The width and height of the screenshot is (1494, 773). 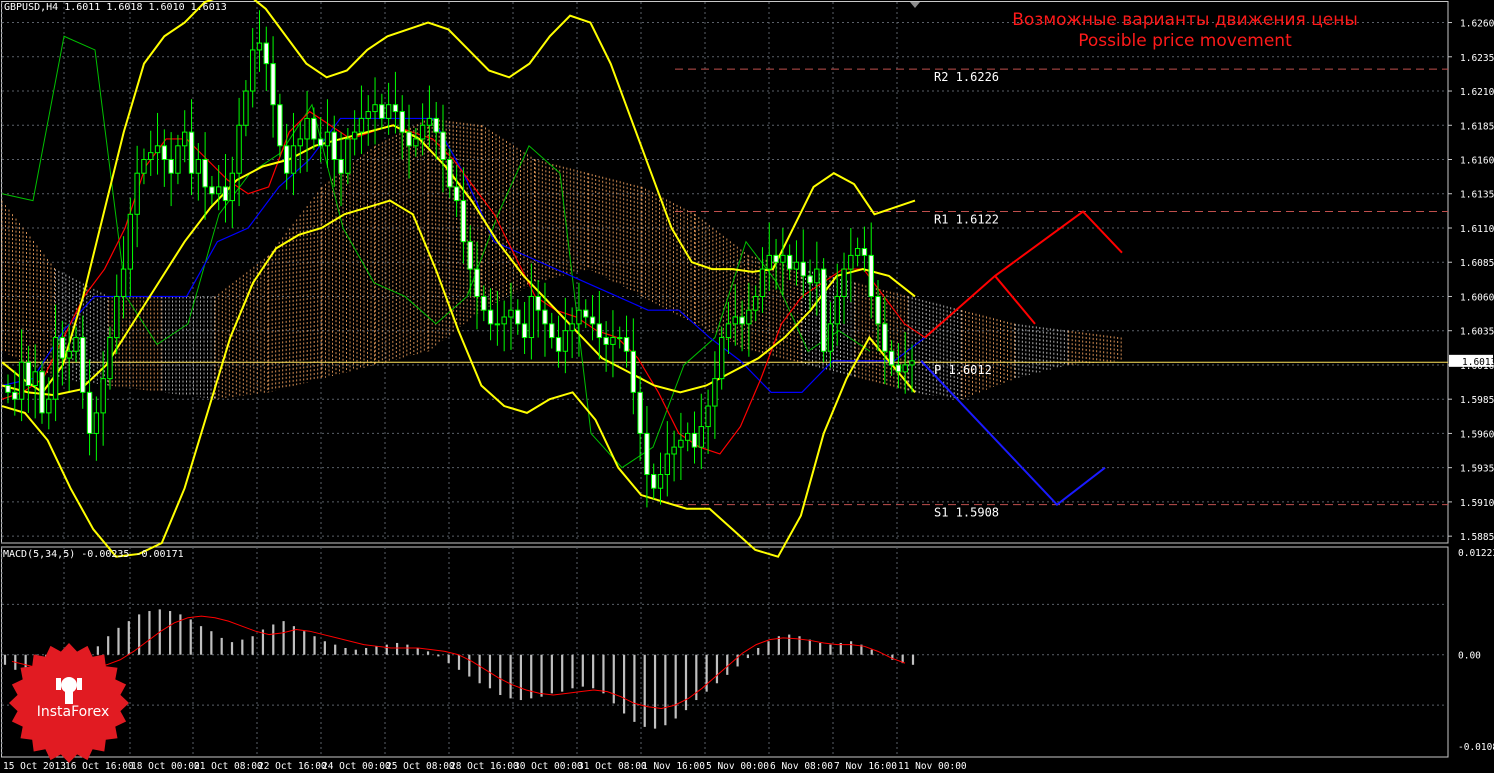 I want to click on y-tick-label: 1.6060, so click(x=1477, y=297).